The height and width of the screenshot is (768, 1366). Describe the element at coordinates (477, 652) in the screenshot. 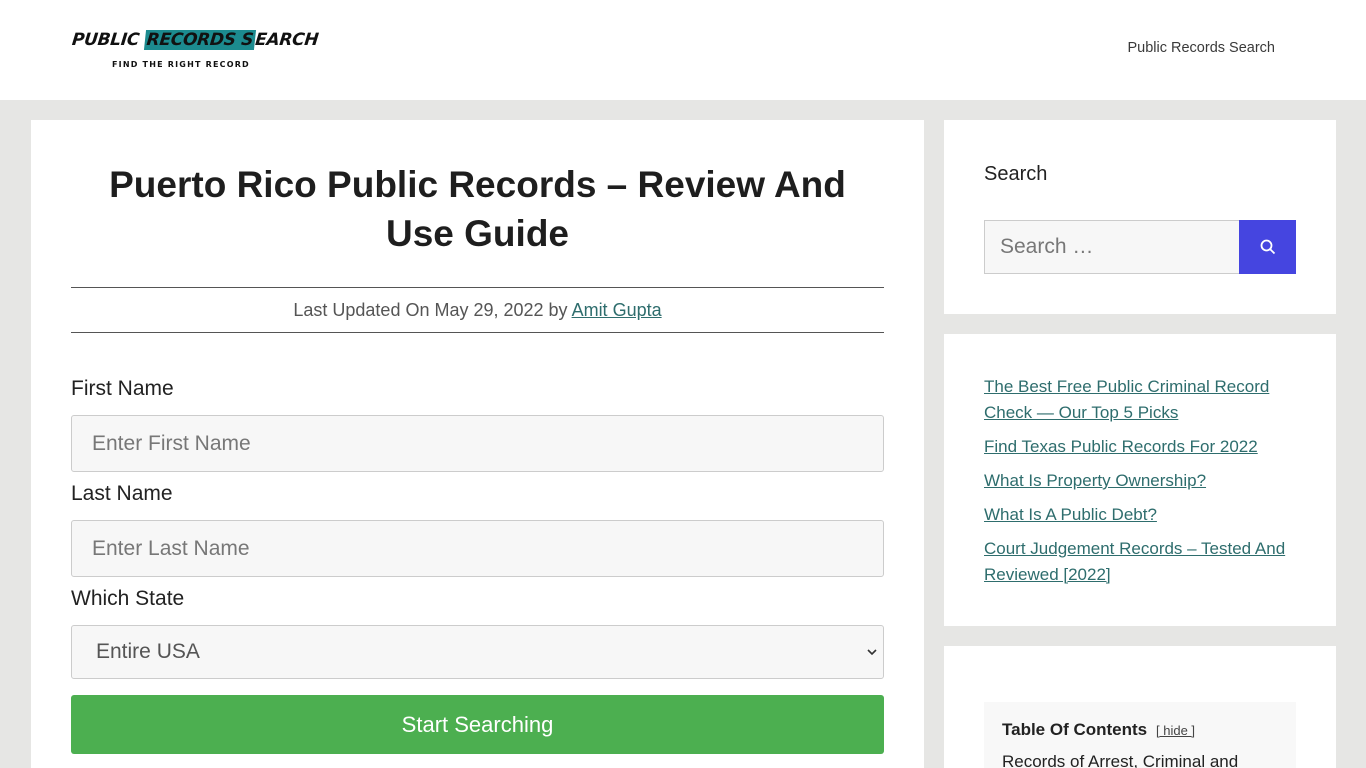

I see `state-select: Entire USA` at that location.